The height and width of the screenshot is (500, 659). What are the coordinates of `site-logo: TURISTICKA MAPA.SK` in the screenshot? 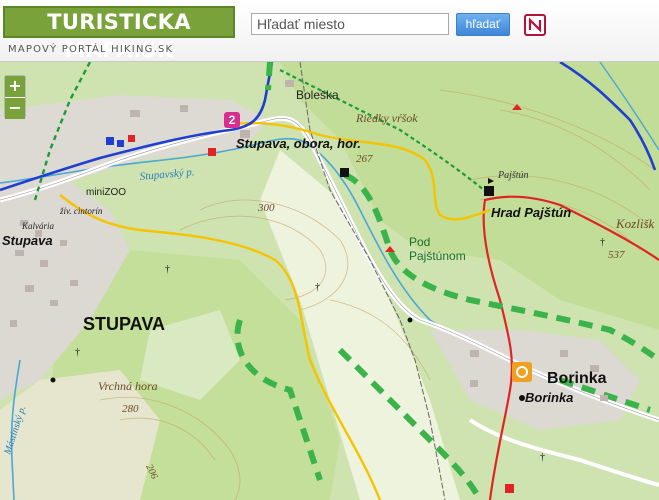 It's located at (119, 34).